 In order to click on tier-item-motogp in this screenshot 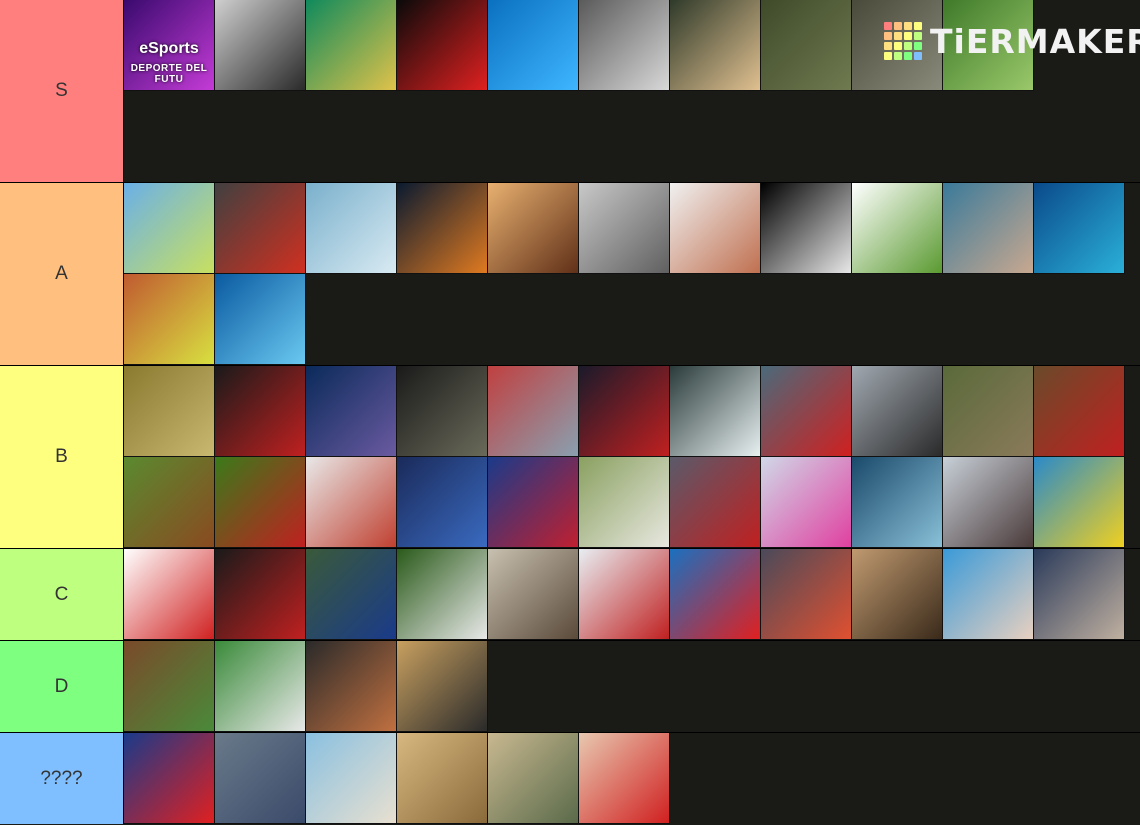, I will do `click(260, 228)`.